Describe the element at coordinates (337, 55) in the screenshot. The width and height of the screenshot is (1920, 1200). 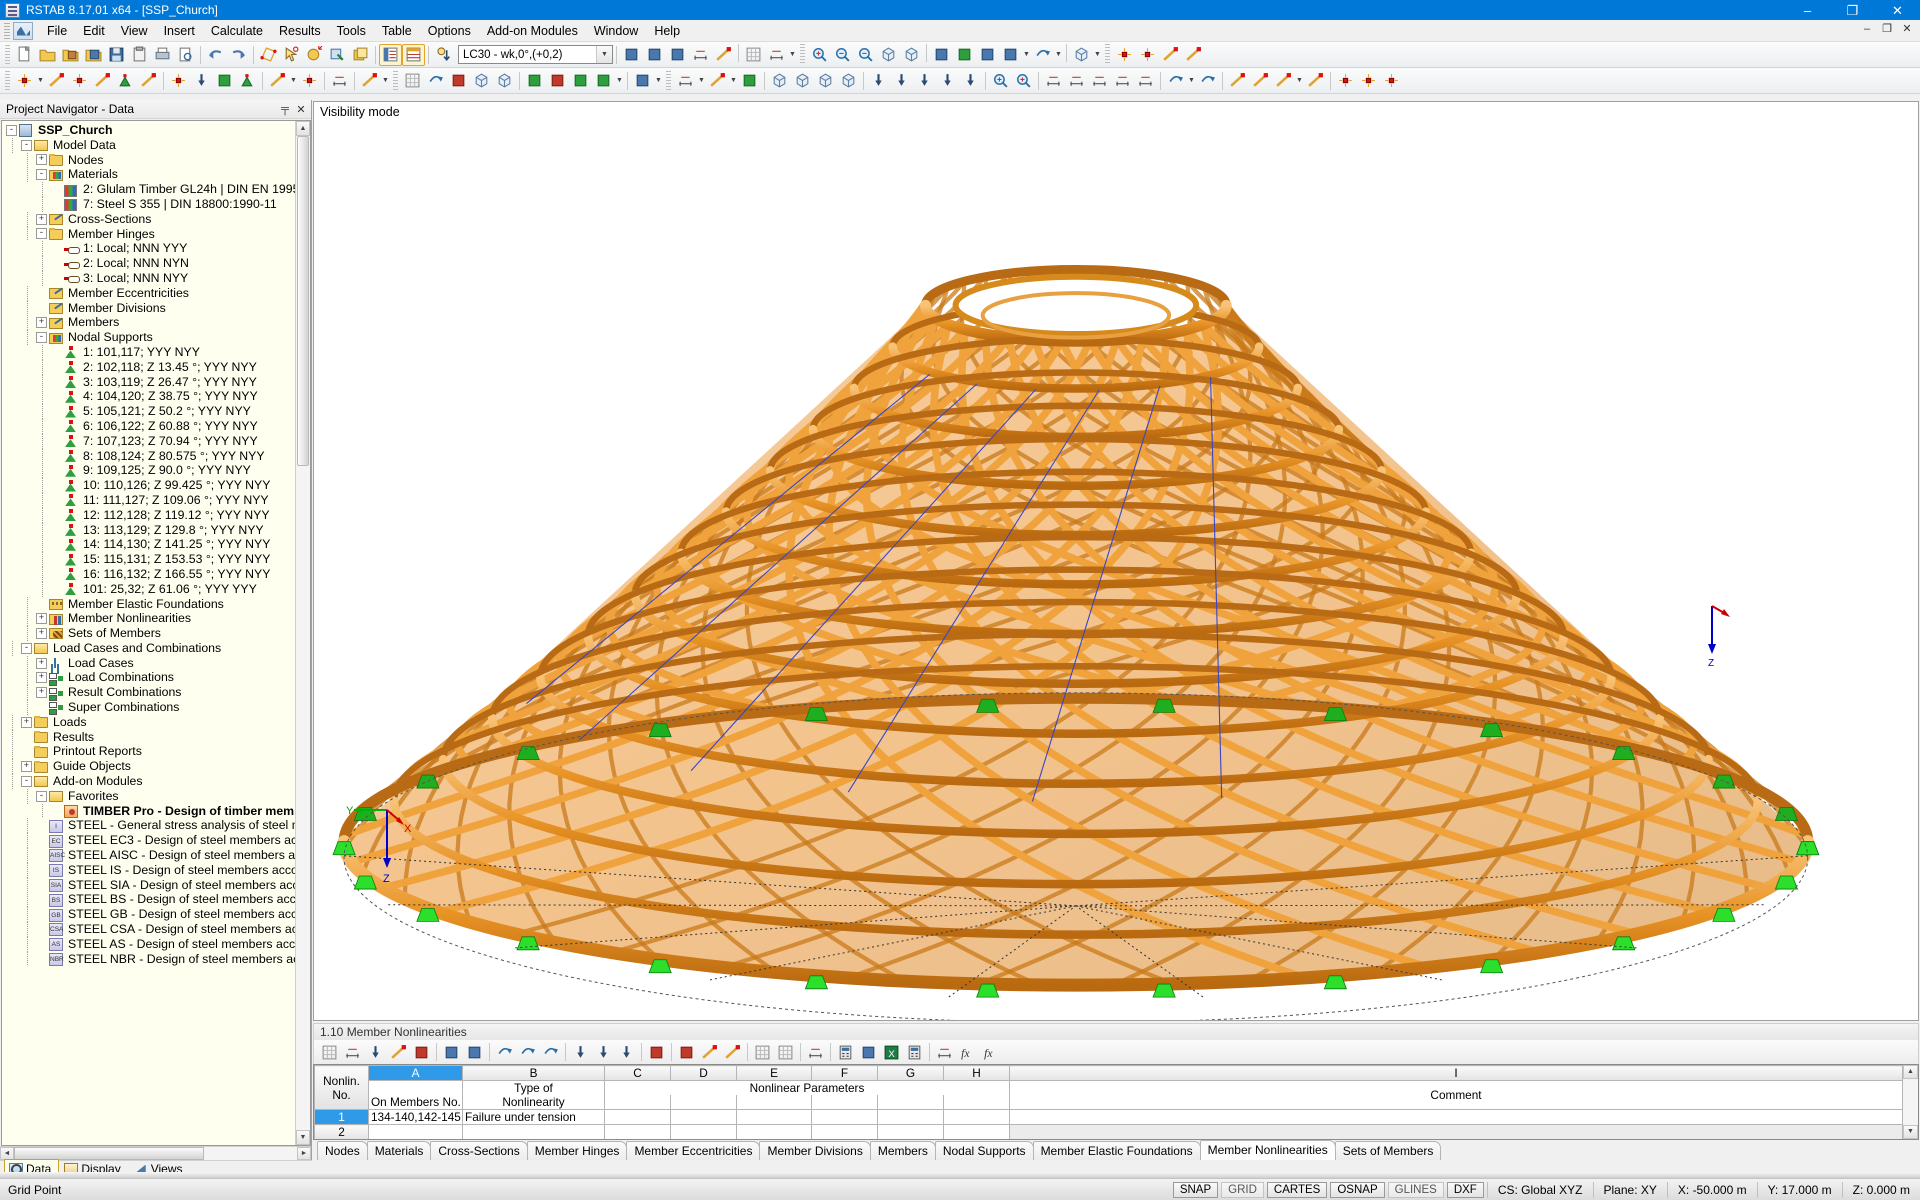
I see `select-window-icon` at that location.